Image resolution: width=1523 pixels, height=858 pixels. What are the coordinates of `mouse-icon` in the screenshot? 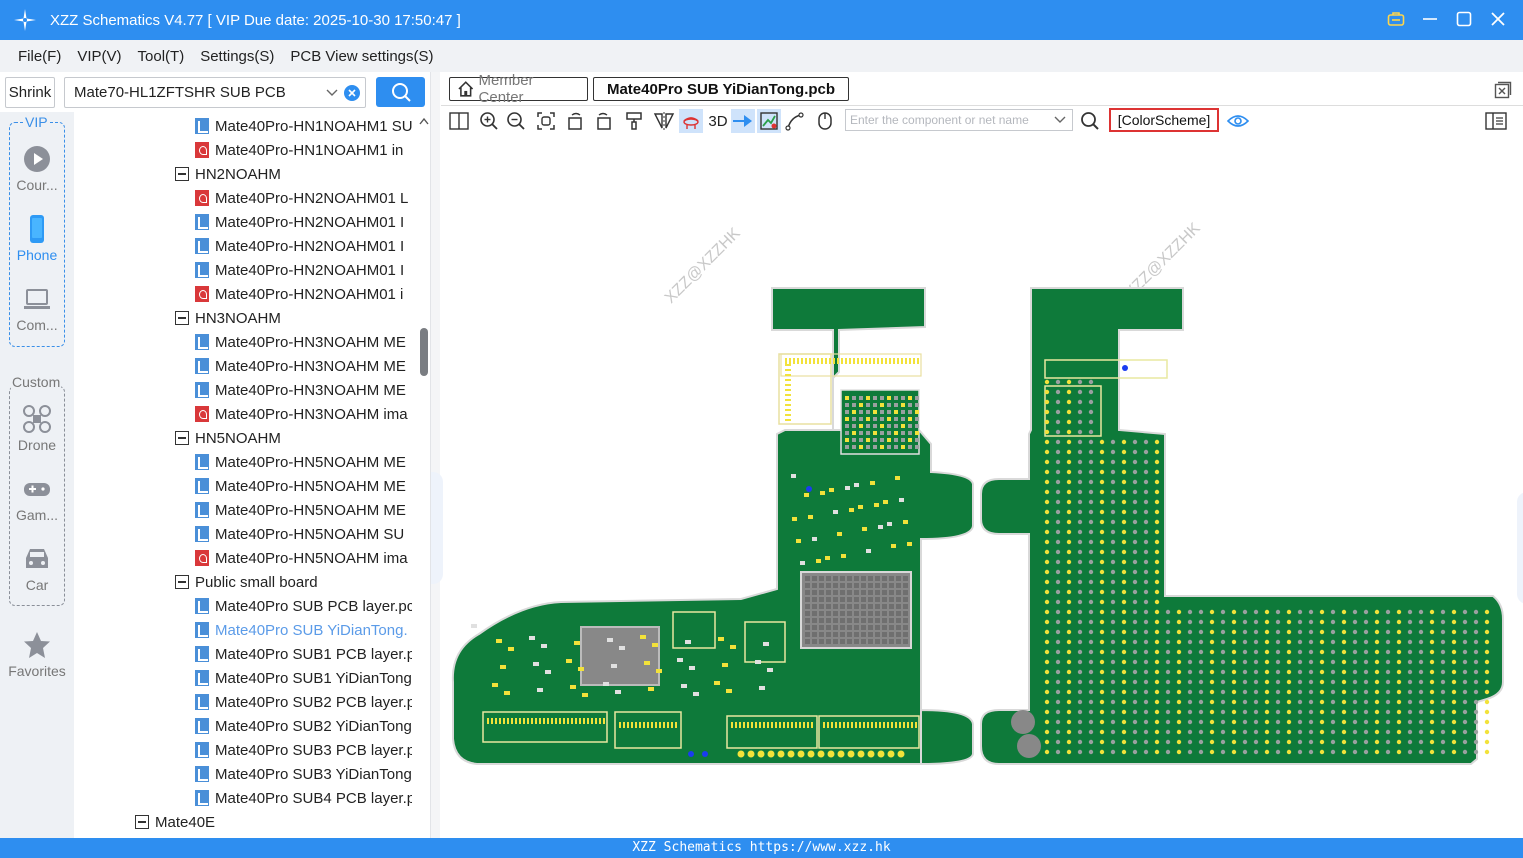 It's located at (825, 121).